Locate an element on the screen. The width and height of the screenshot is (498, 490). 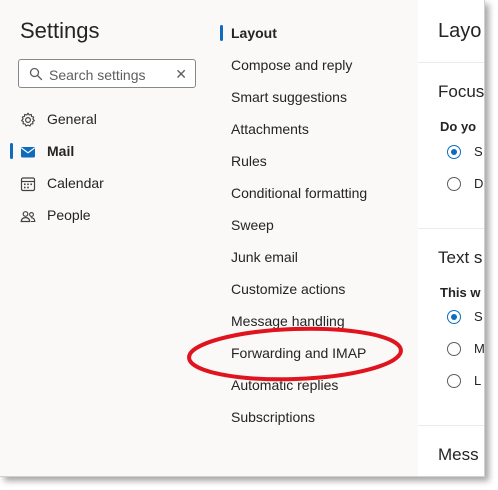
nav-item-sweep: Sweep is located at coordinates (312, 226).